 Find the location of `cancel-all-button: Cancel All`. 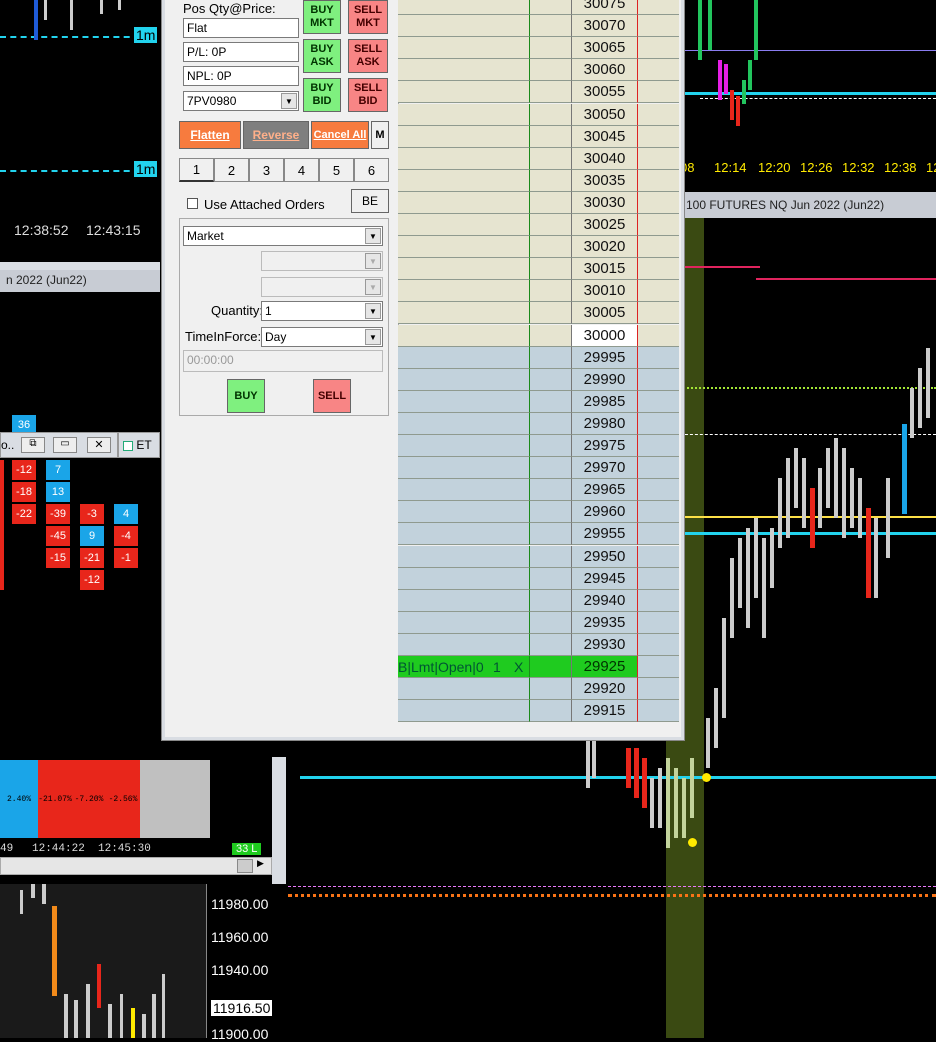

cancel-all-button: Cancel All is located at coordinates (340, 135).